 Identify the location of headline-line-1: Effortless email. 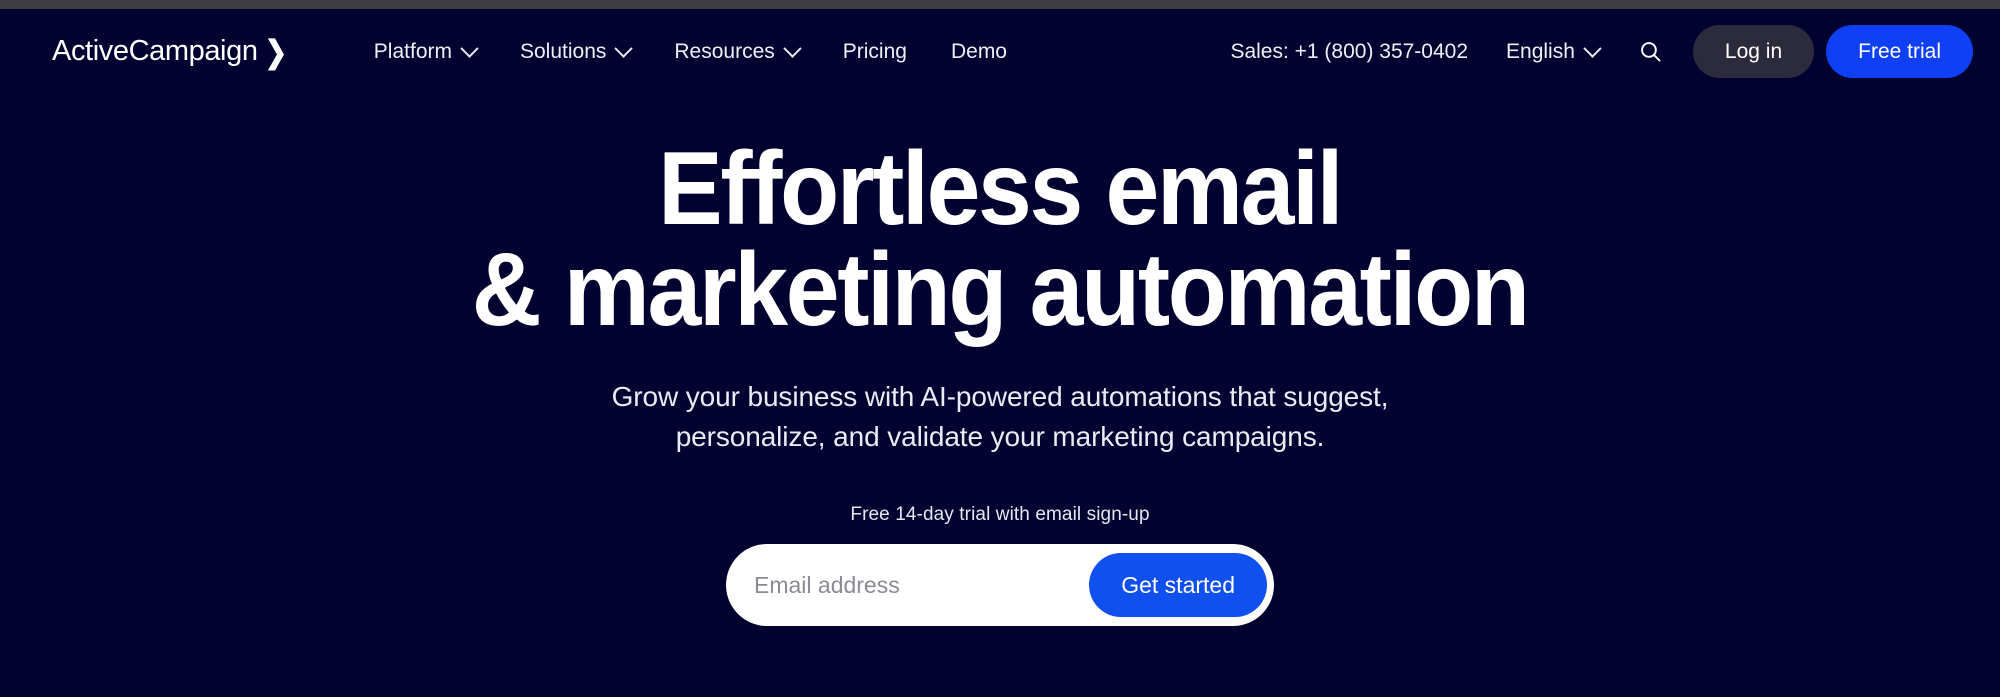
(1000, 189).